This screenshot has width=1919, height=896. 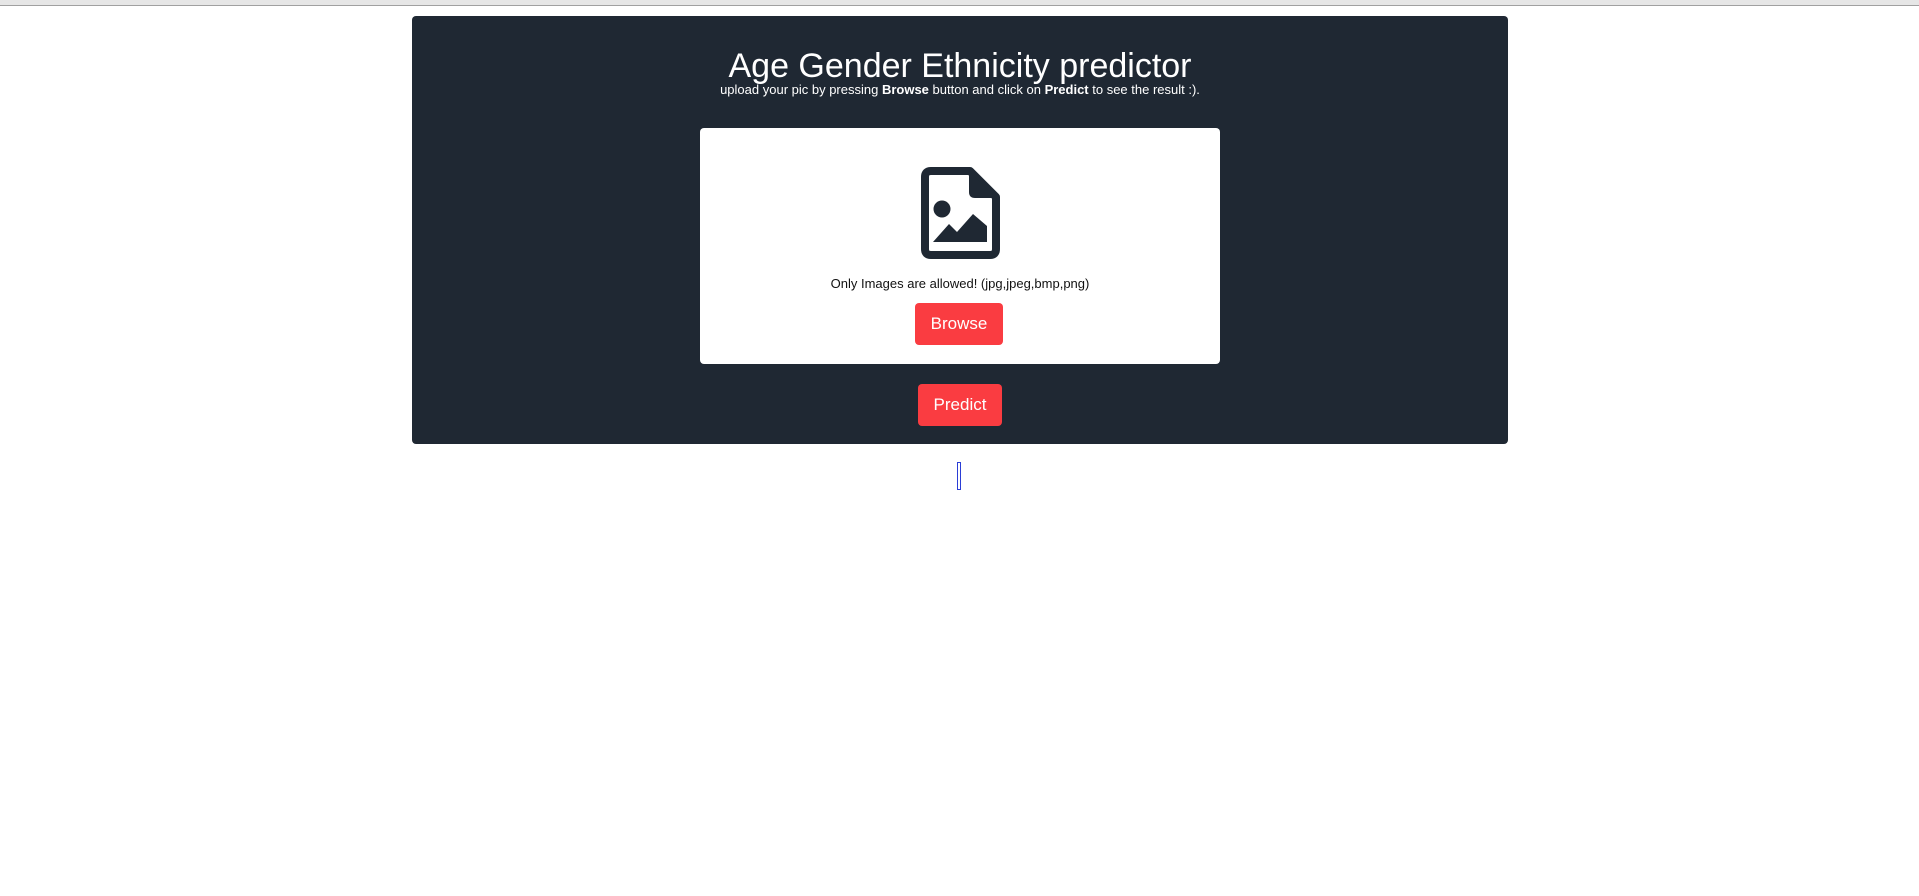 What do you see at coordinates (960, 405) in the screenshot?
I see `predict-button: Predict` at bounding box center [960, 405].